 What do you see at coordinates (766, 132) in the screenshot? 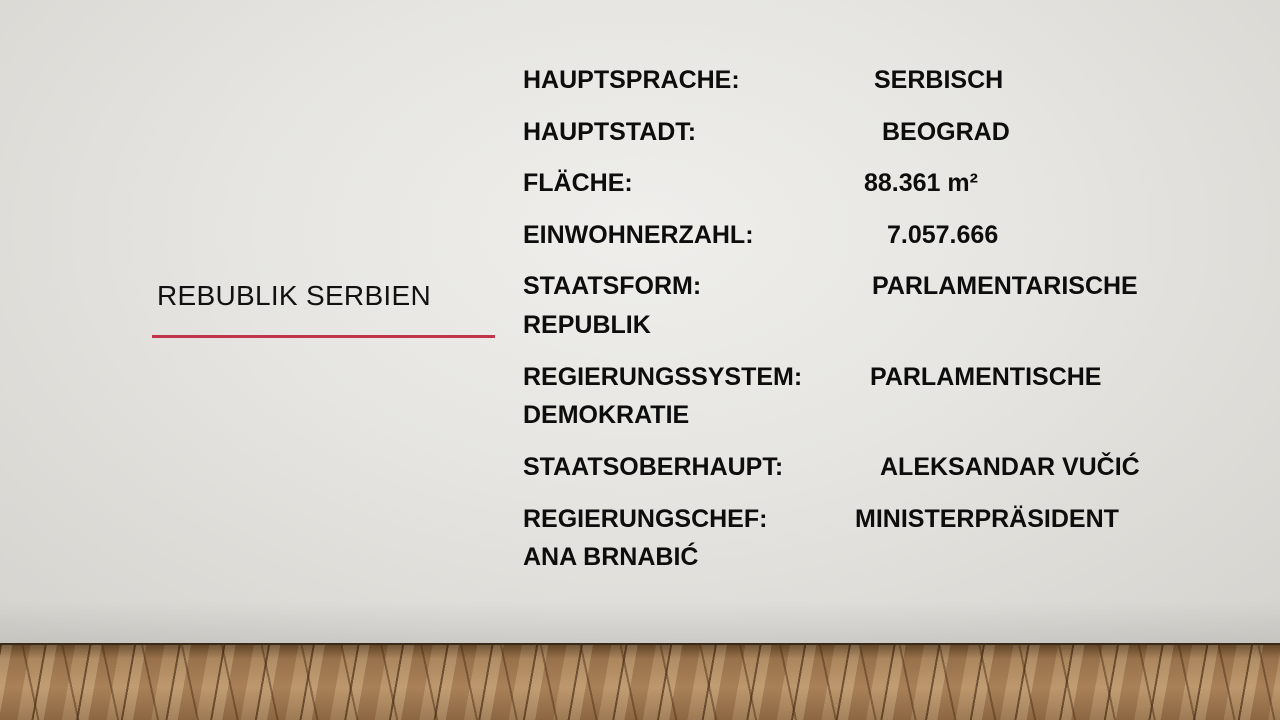
I see `fact-row-capital: HAUPTSTADT: BEOGRAD` at bounding box center [766, 132].